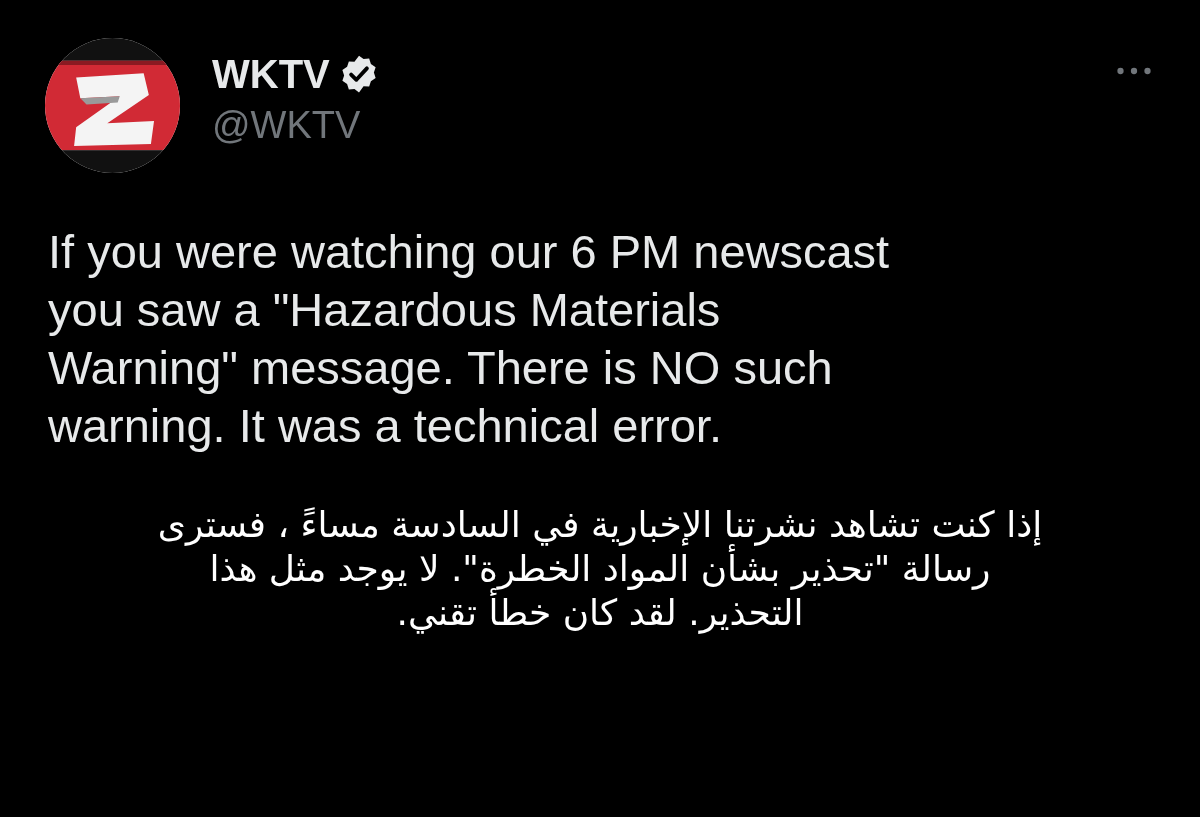  What do you see at coordinates (600, 569) in the screenshot?
I see `arabic-caption: إذا كنت تشاهد نشرتنا الإخبارية في السادسة مساءً ، فسترى رسالة "تحذير بشأن المواد الخطرة". لا يوجد مثل هذا التحذير. لقد كان خطأ تقني.` at bounding box center [600, 569].